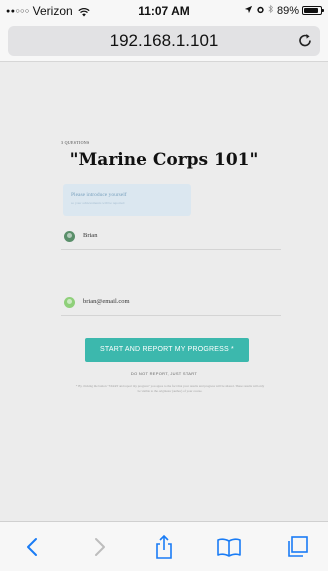 The width and height of the screenshot is (328, 571). Describe the element at coordinates (171, 306) in the screenshot. I see `email-field: brian@email.com` at that location.